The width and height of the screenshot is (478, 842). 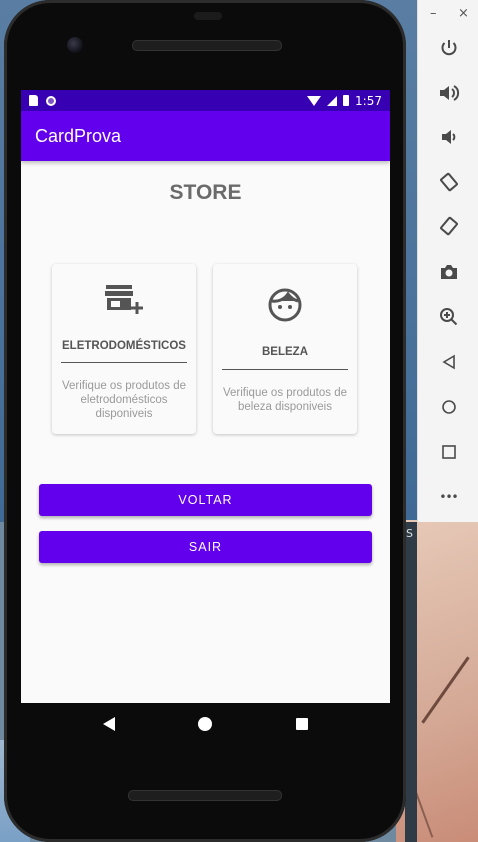 I want to click on emulator-side-panel: – × •••, so click(x=447, y=261).